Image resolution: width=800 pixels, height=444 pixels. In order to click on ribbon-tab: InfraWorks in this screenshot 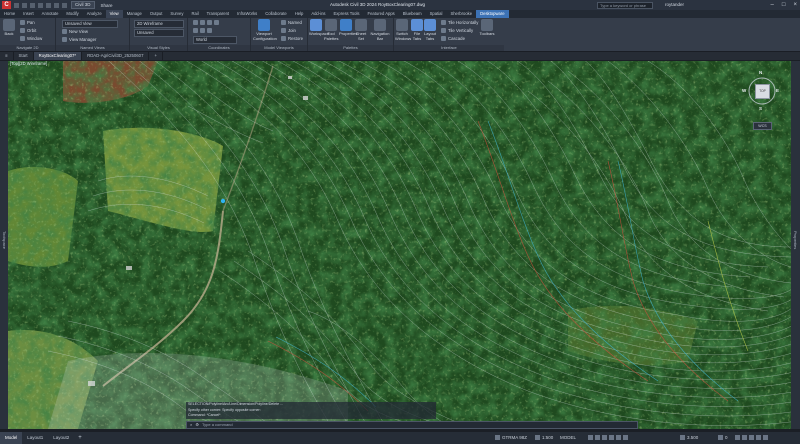, I will do `click(247, 14)`.